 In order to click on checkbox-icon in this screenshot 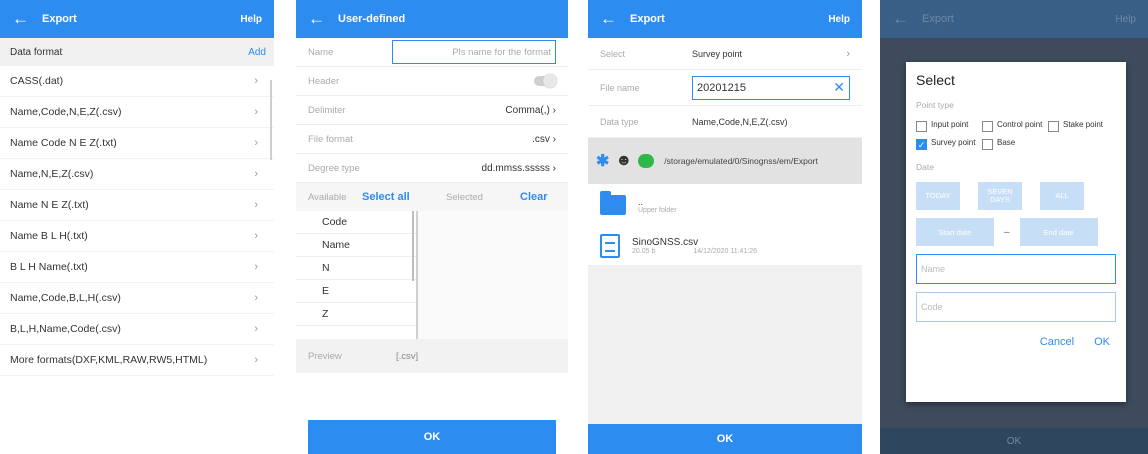, I will do `click(921, 126)`.